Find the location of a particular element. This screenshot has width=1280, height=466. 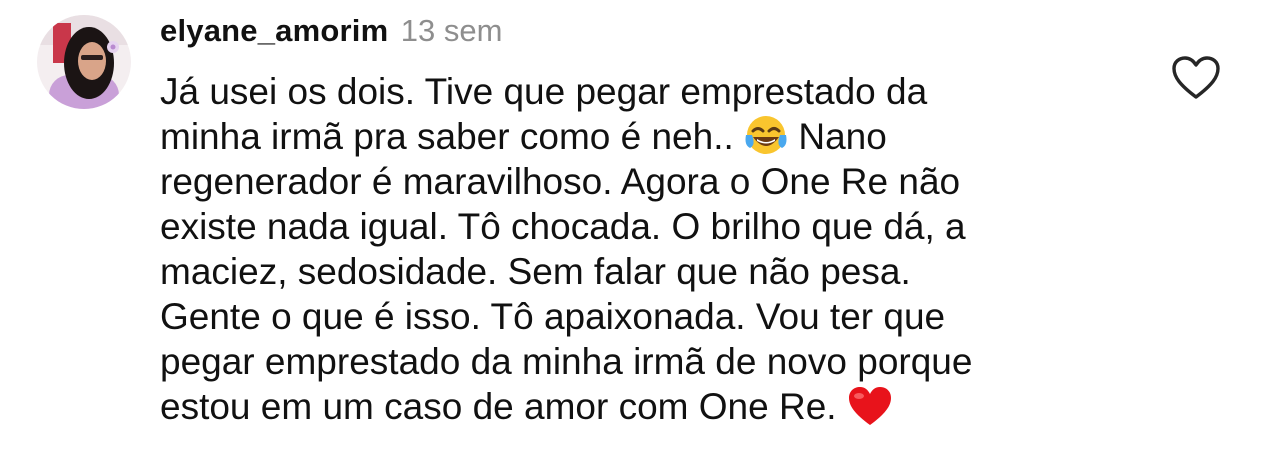

comment-line-text: Nano is located at coordinates (842, 136).